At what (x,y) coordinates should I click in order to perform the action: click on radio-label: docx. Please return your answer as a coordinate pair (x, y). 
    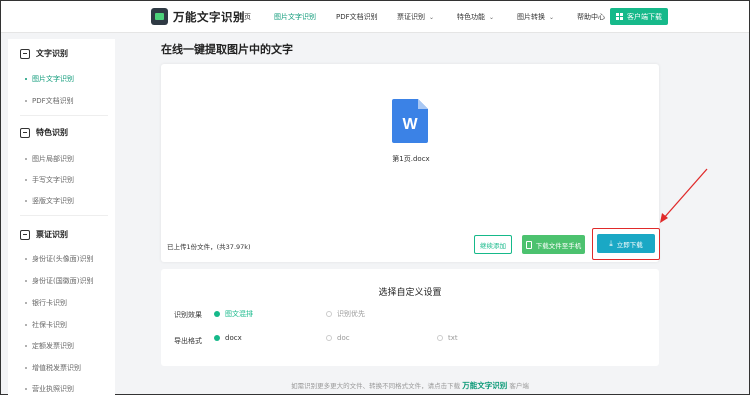
    Looking at the image, I should click on (233, 338).